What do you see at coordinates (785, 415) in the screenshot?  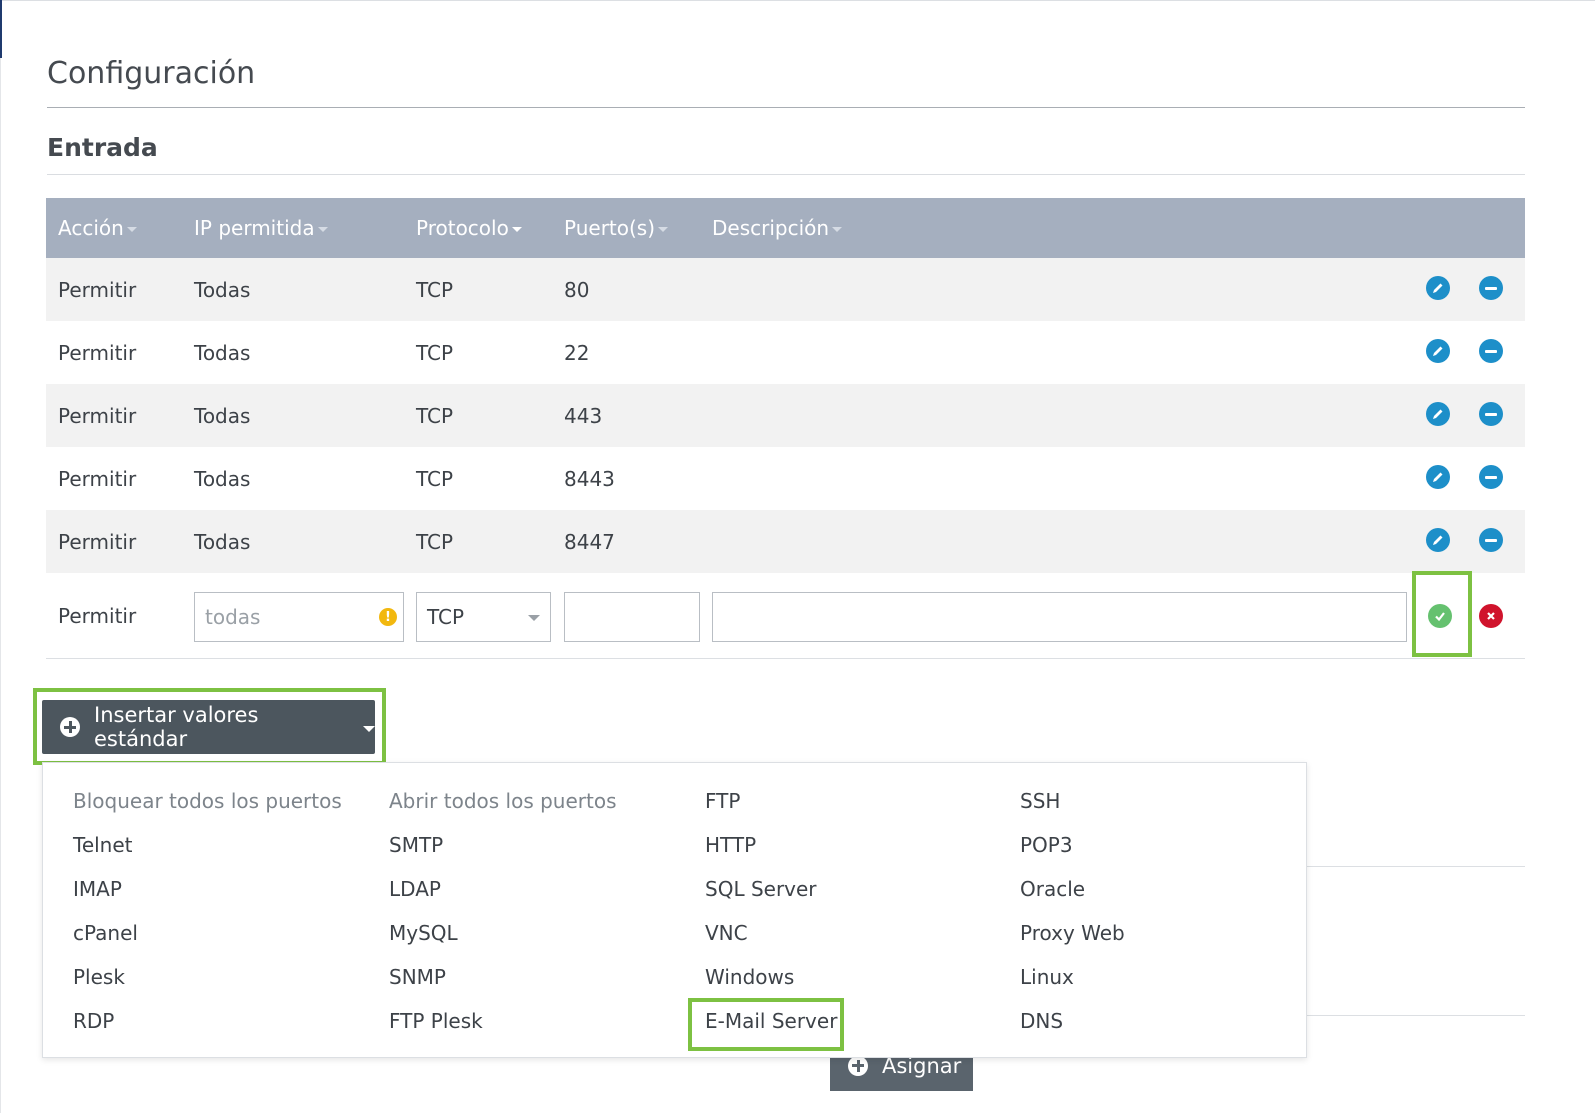 I see `table-row: Permitir Todas TCP 443` at bounding box center [785, 415].